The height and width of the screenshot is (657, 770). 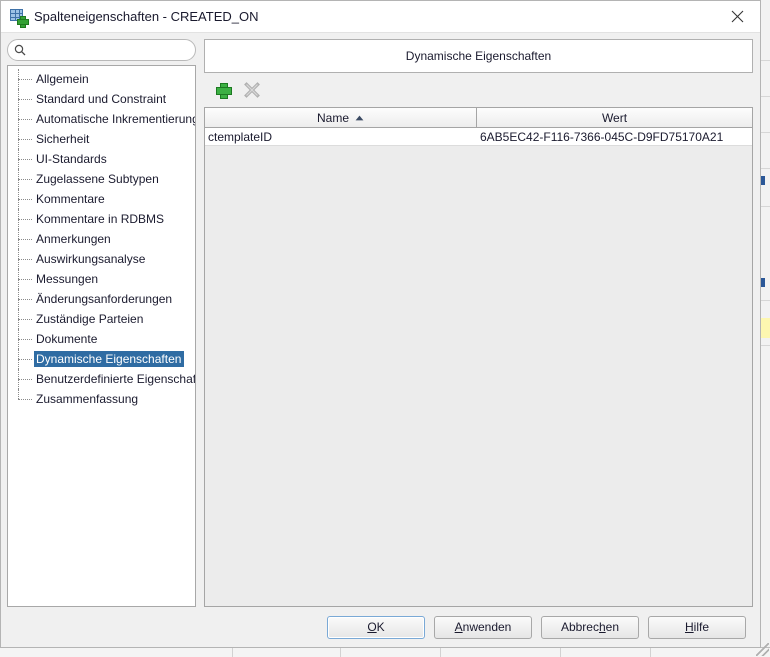 I want to click on tree-item-benutzerdefinierte-eigenschaften: Benutzerdefinierte Eigenschaften, so click(x=101, y=379).